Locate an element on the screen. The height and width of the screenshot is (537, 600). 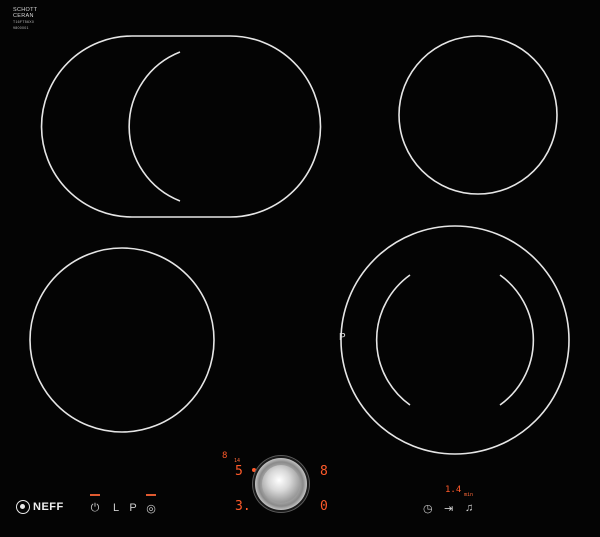
zone-marker-label: P is located at coordinates (342, 337).